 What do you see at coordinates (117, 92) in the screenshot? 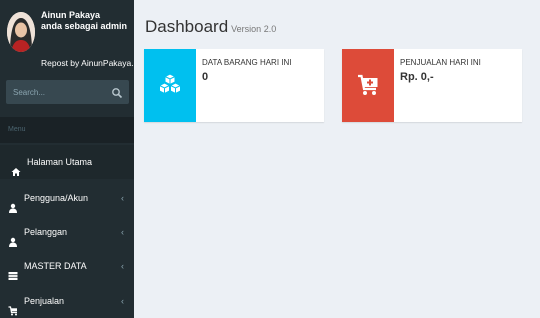
I see `search-icon` at bounding box center [117, 92].